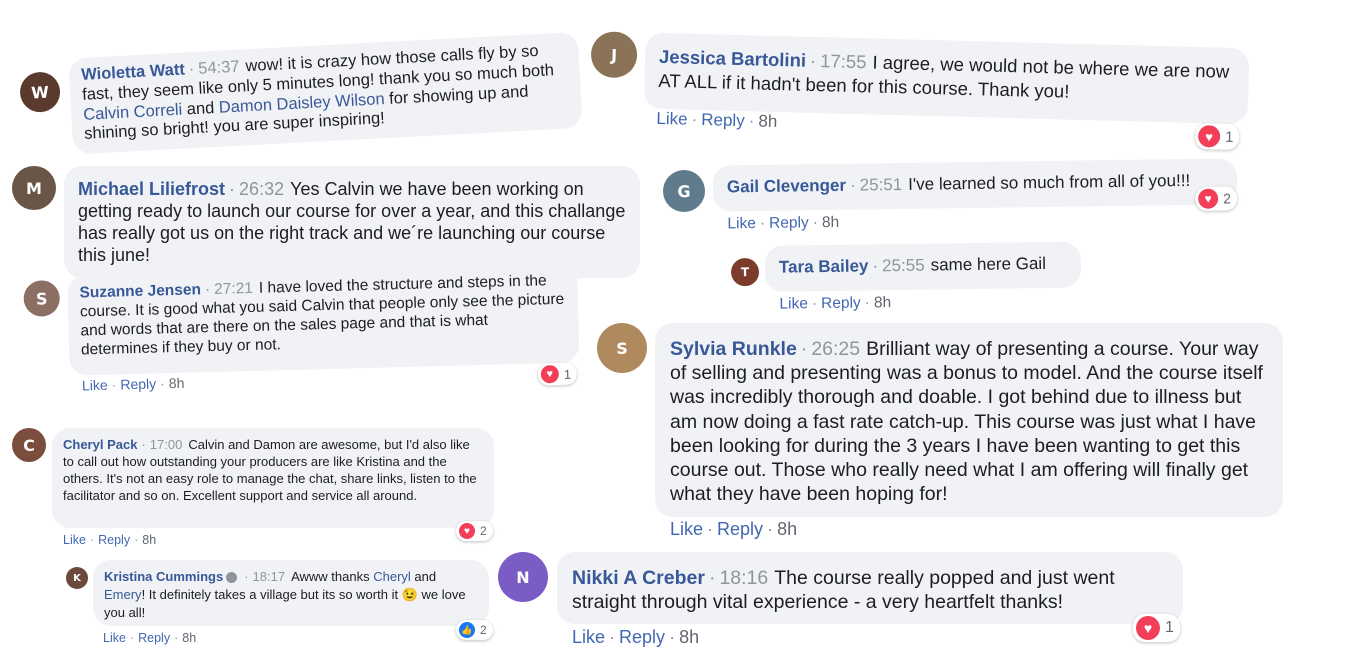 This screenshot has width=1350, height=650. What do you see at coordinates (140, 291) in the screenshot?
I see `commenter-name: Suzanne Jensen` at bounding box center [140, 291].